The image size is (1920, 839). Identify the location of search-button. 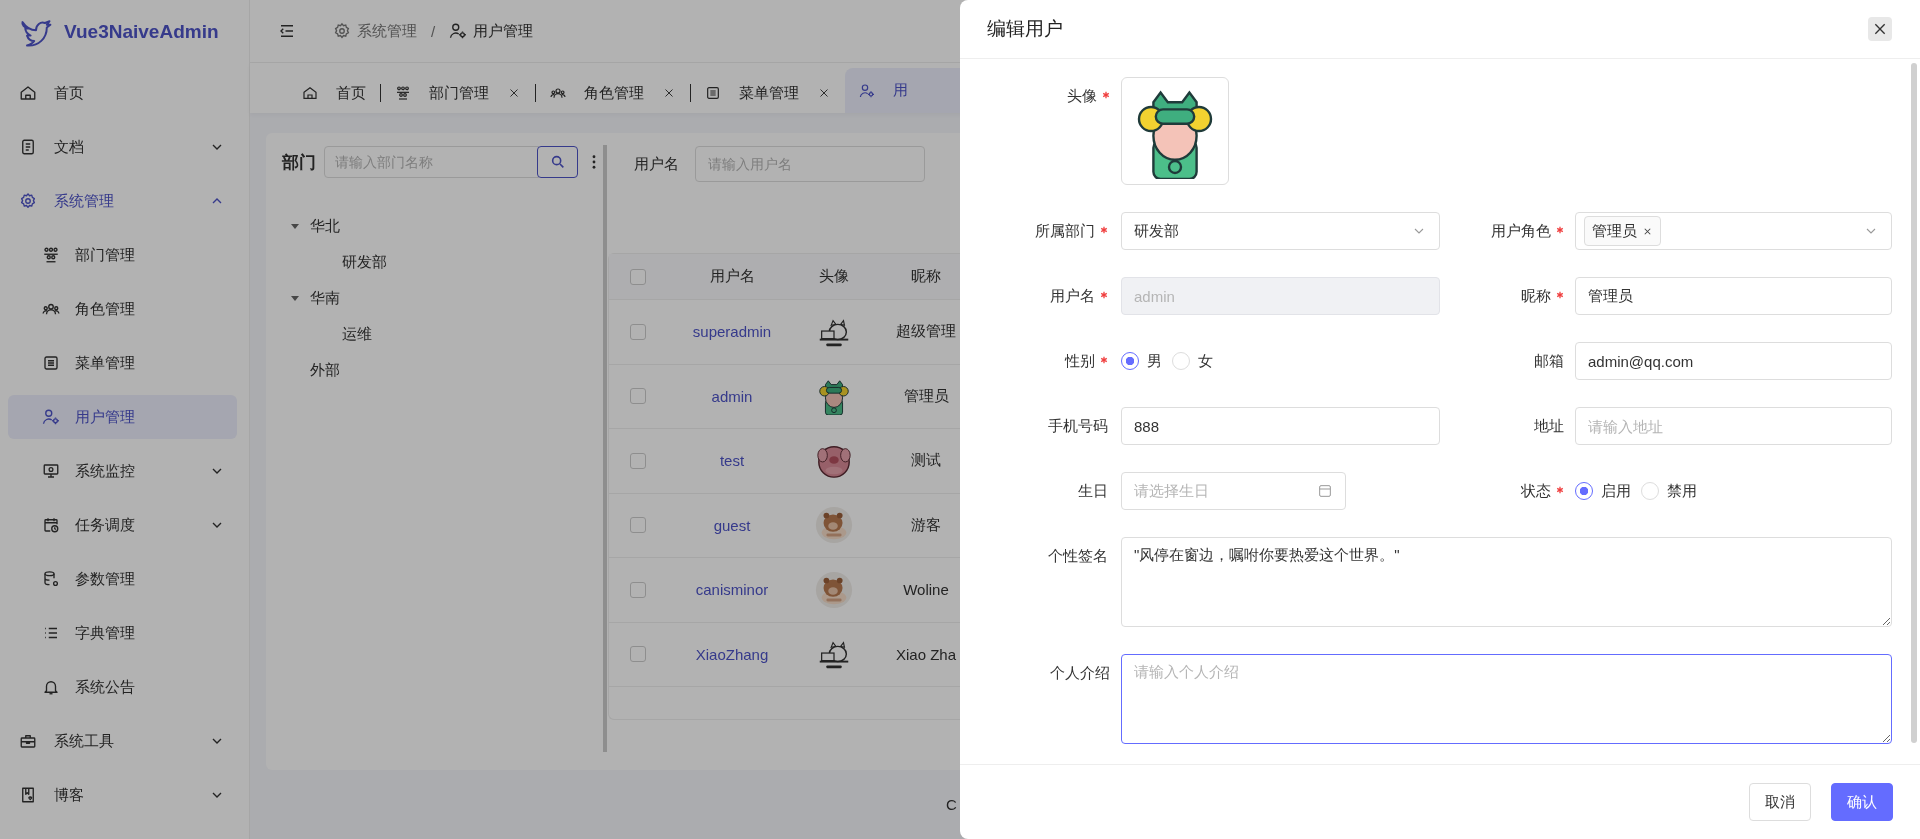
(557, 162).